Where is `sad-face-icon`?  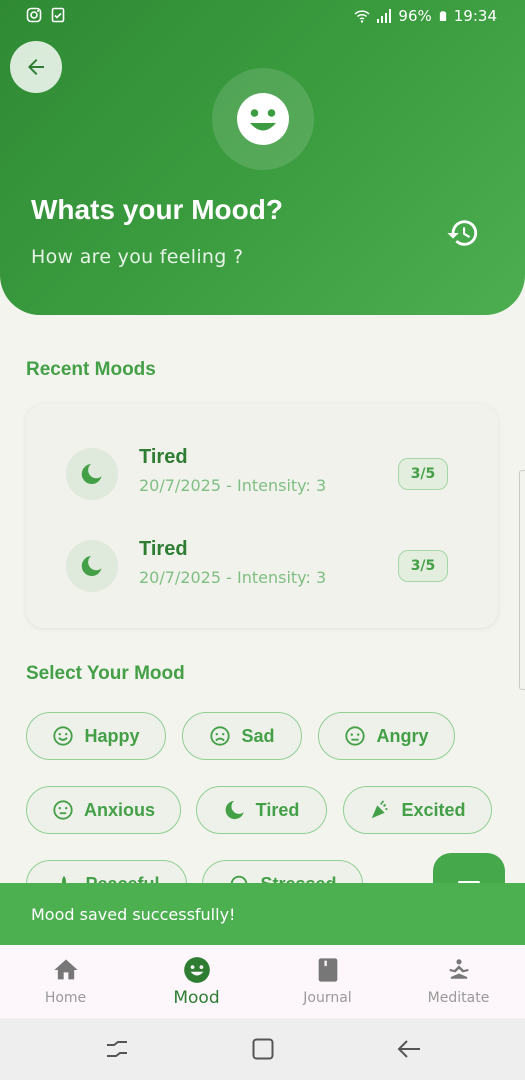 sad-face-icon is located at coordinates (220, 736).